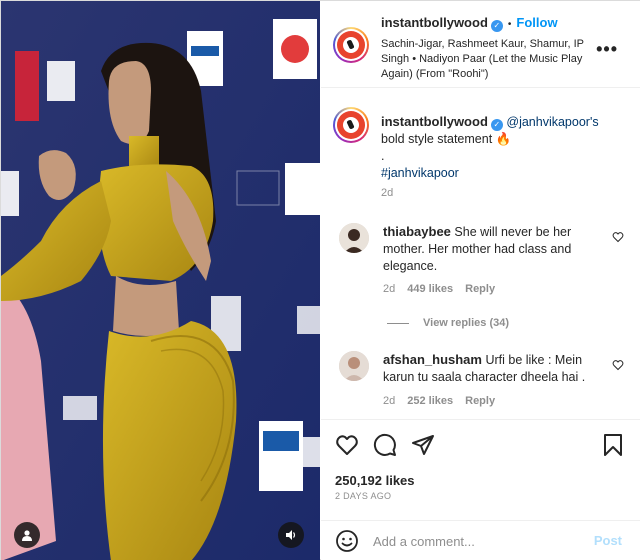 The image size is (640, 560). I want to click on view-replies-button: View replies (34), so click(448, 323).